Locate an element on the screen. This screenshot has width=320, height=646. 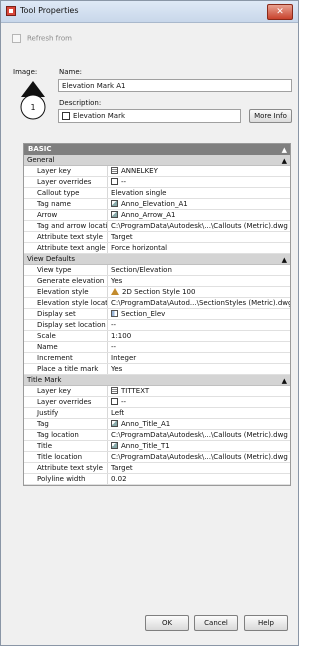
property-row: Attribute text angle Force horizontal is located at coordinates (157, 248).